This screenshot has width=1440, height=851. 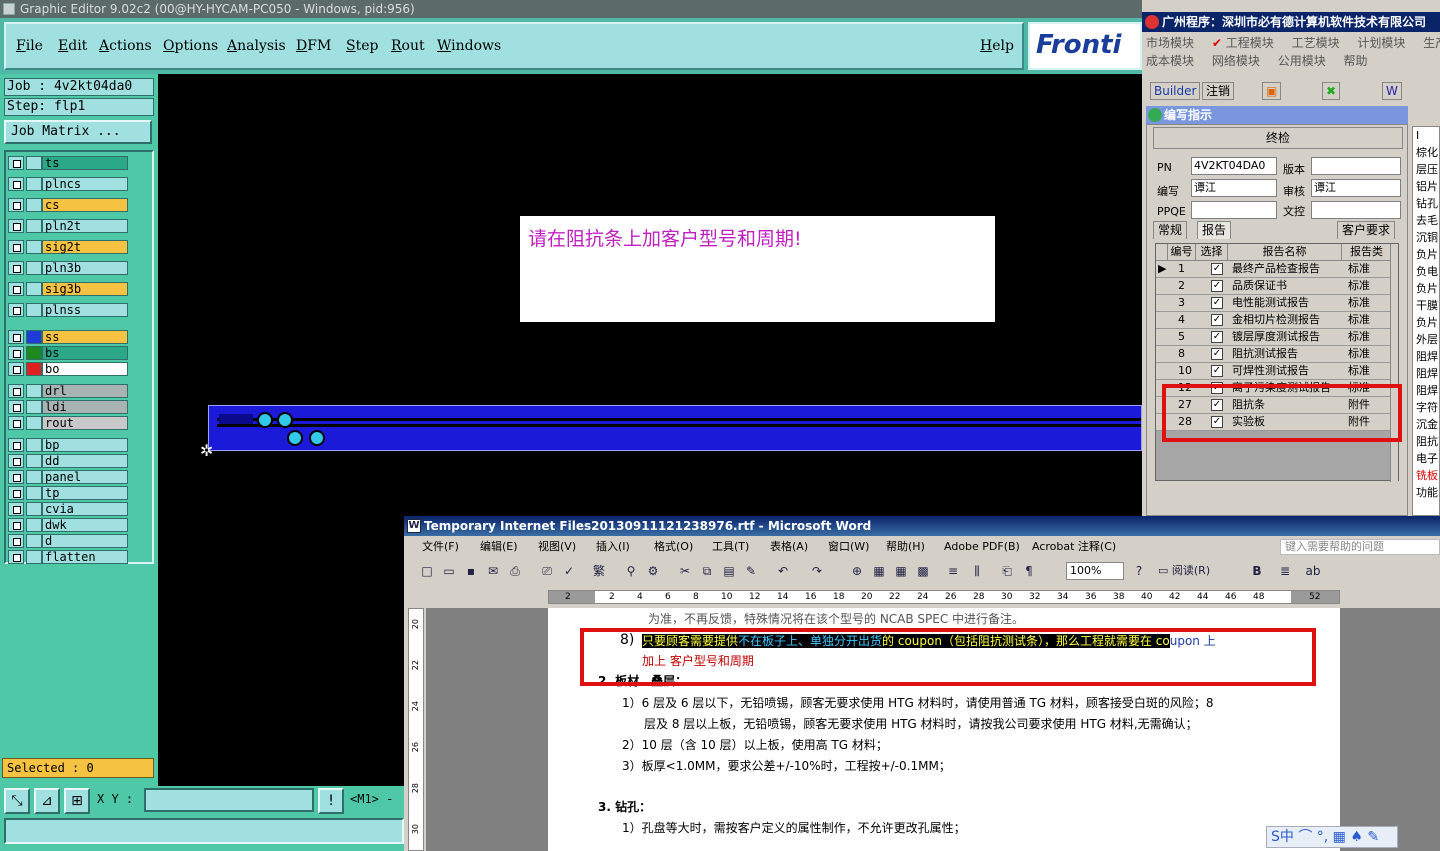 I want to click on layer-row-ts: ts, so click(x=69, y=163).